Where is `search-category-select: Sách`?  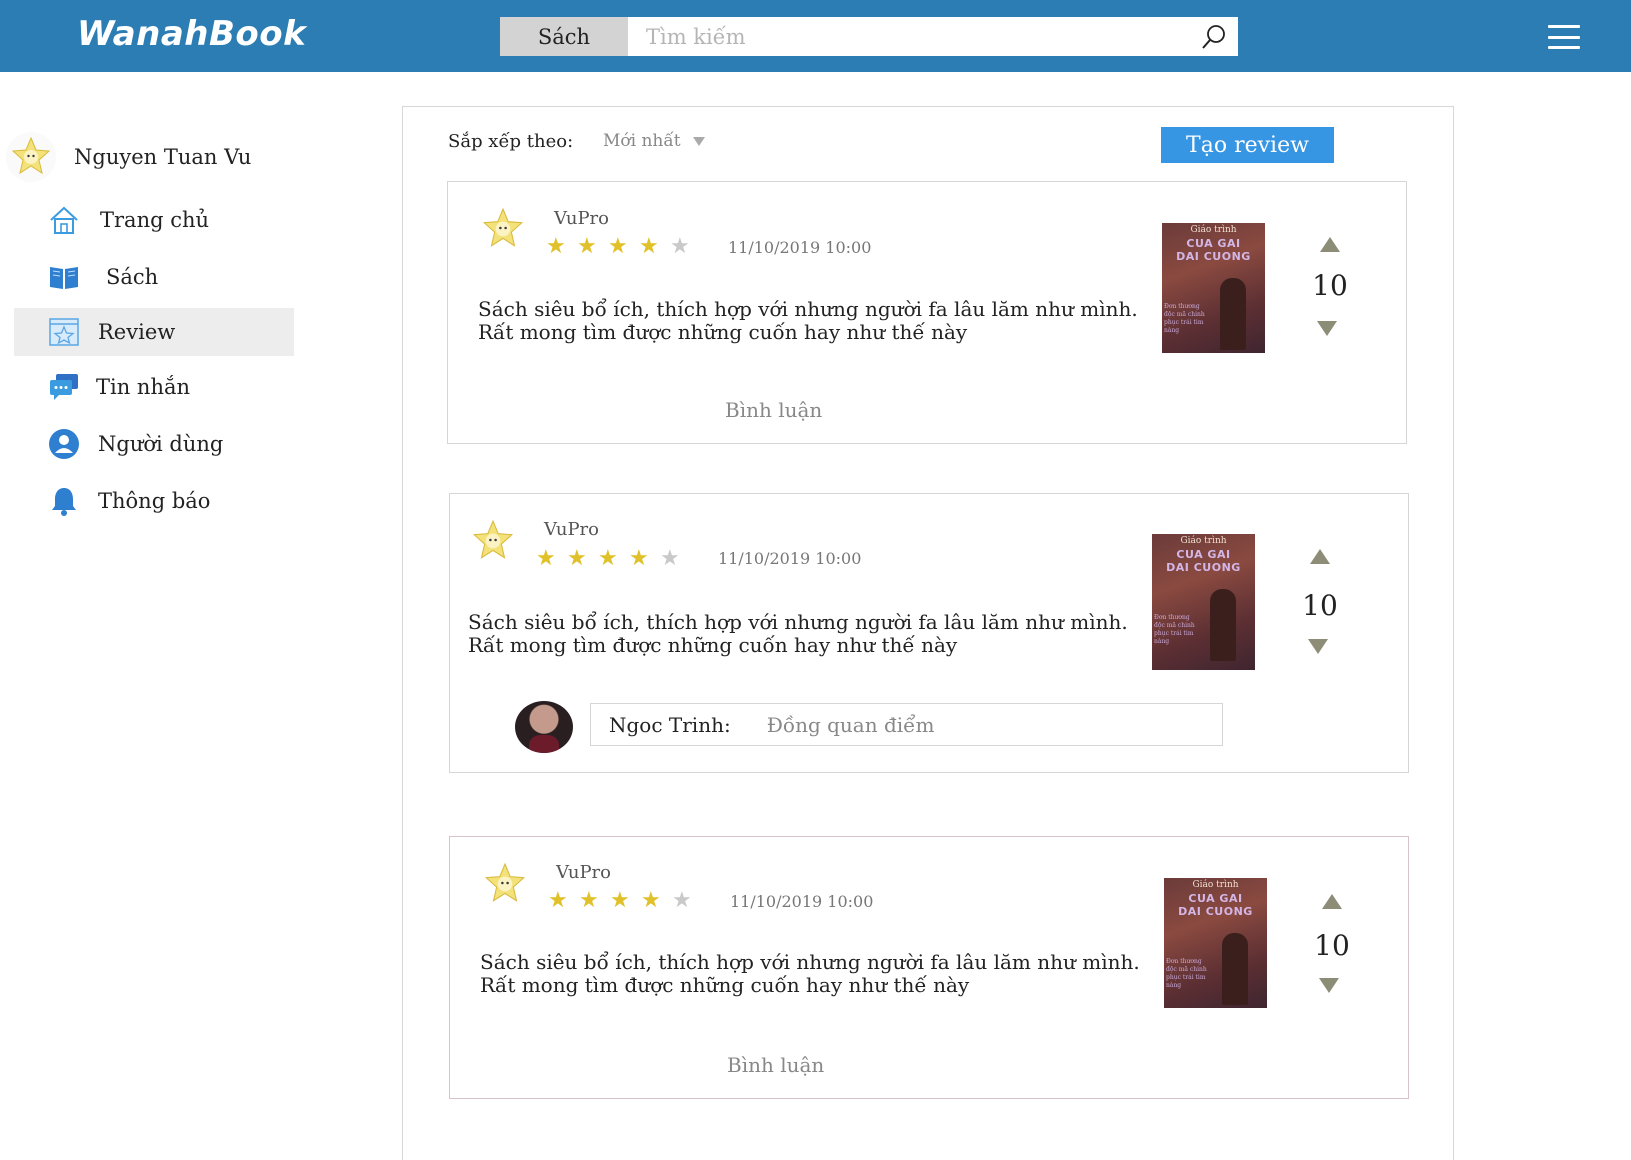 search-category-select: Sách is located at coordinates (564, 36).